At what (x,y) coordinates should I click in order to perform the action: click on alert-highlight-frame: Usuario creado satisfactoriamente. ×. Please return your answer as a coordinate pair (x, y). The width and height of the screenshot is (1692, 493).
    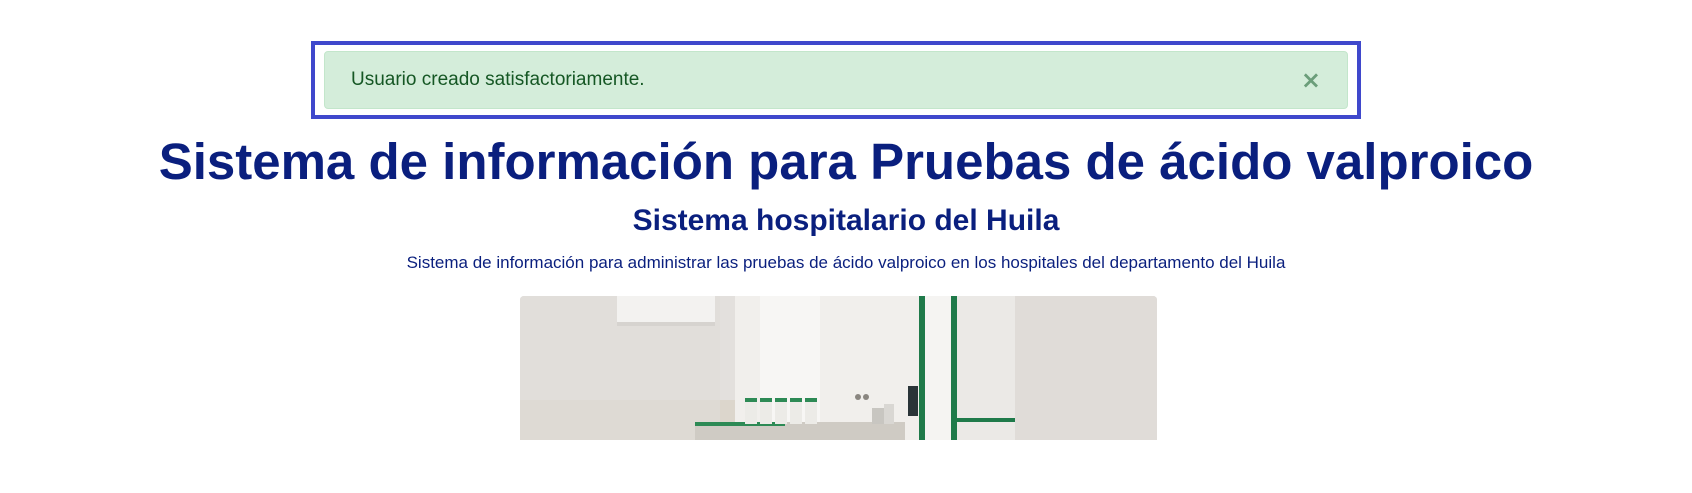
    Looking at the image, I should click on (836, 80).